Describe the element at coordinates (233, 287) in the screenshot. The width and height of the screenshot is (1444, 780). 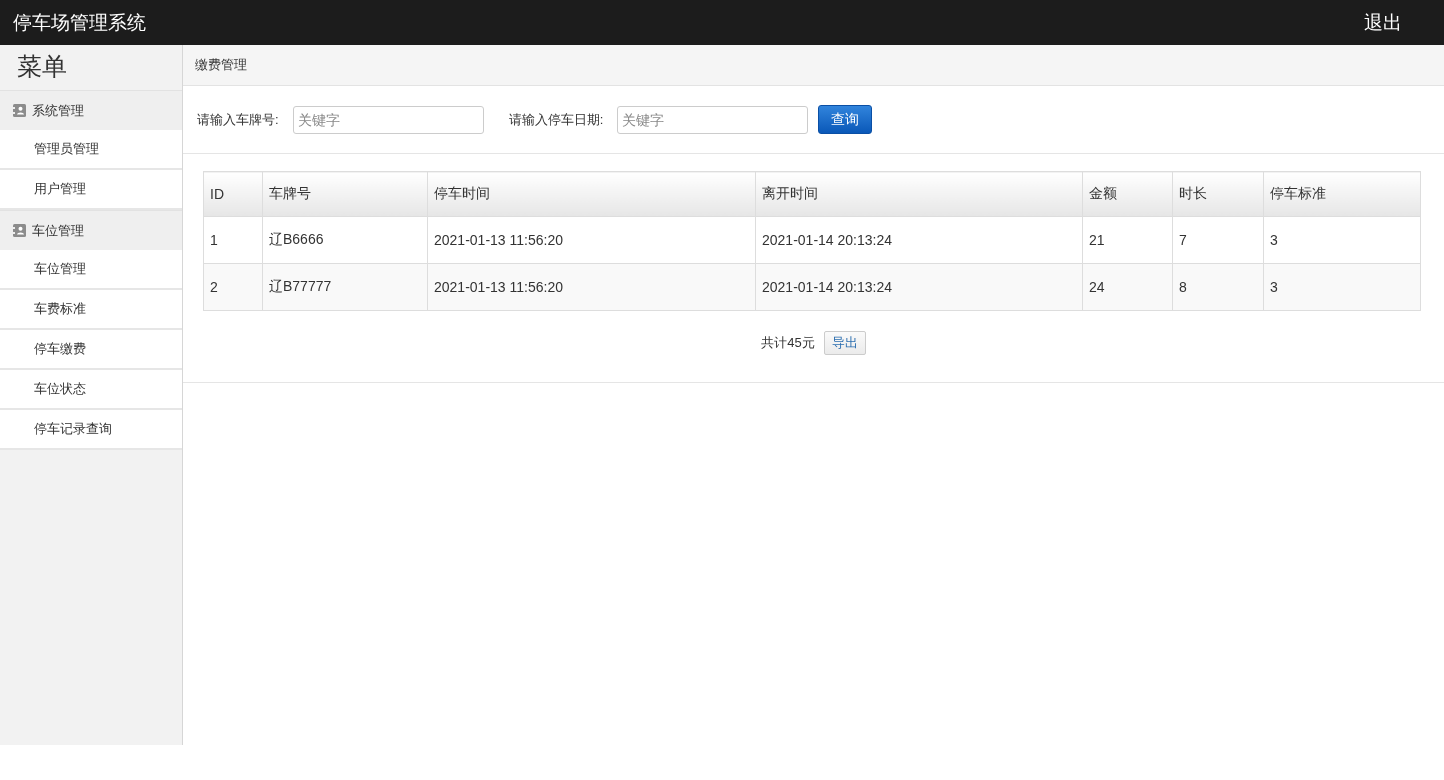
I see `table-cell: 2` at that location.